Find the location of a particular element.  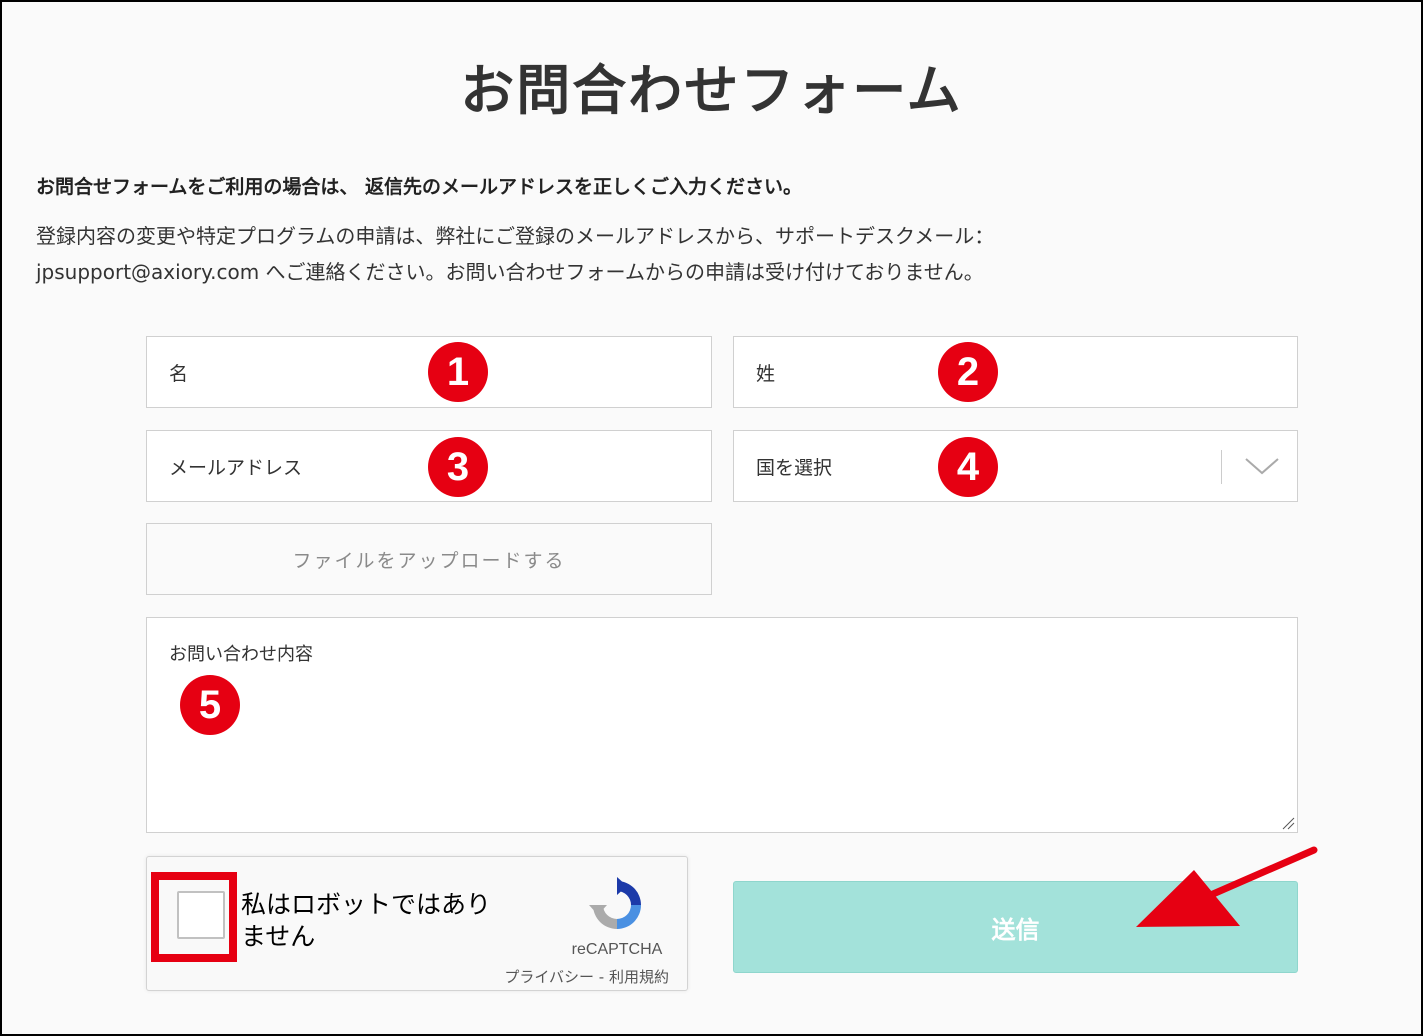

country-placeholder: 国を選択 is located at coordinates (794, 467).